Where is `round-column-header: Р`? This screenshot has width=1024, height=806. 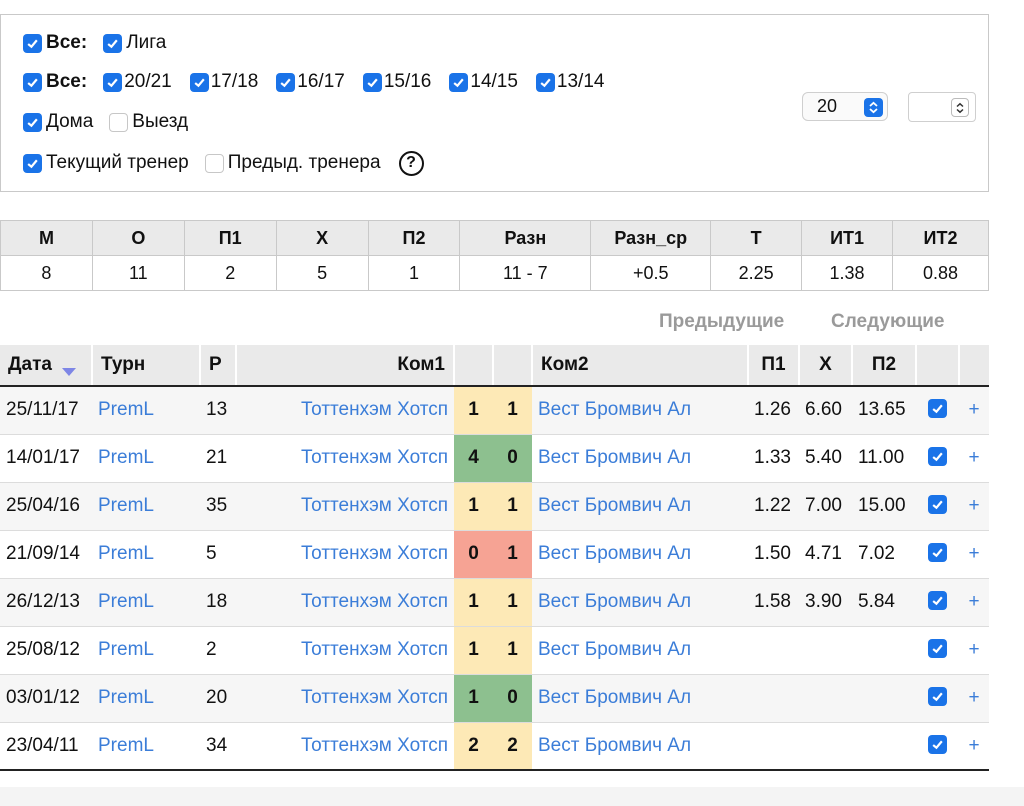 round-column-header: Р is located at coordinates (217, 366).